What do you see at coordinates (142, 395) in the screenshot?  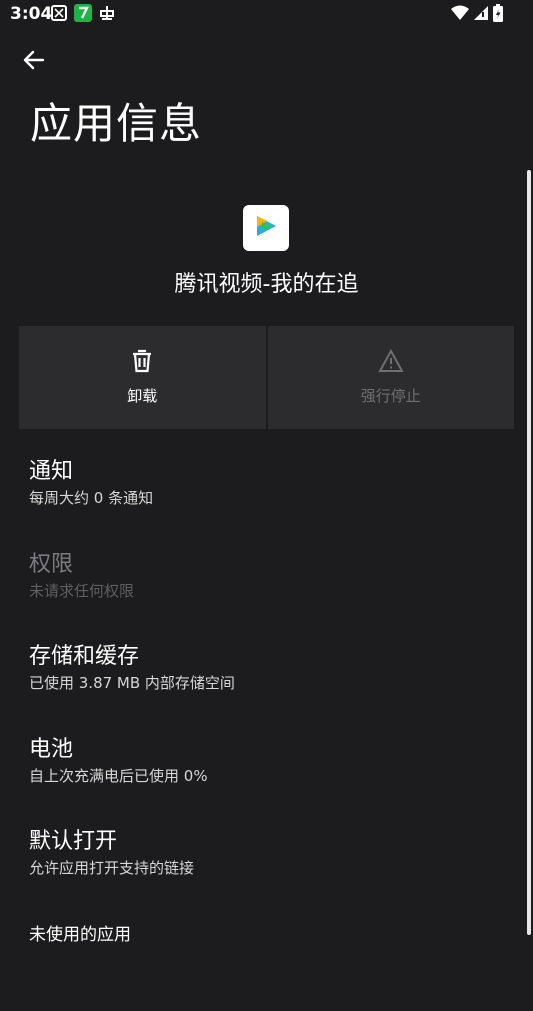 I see `uninstall-label: 卸载` at bounding box center [142, 395].